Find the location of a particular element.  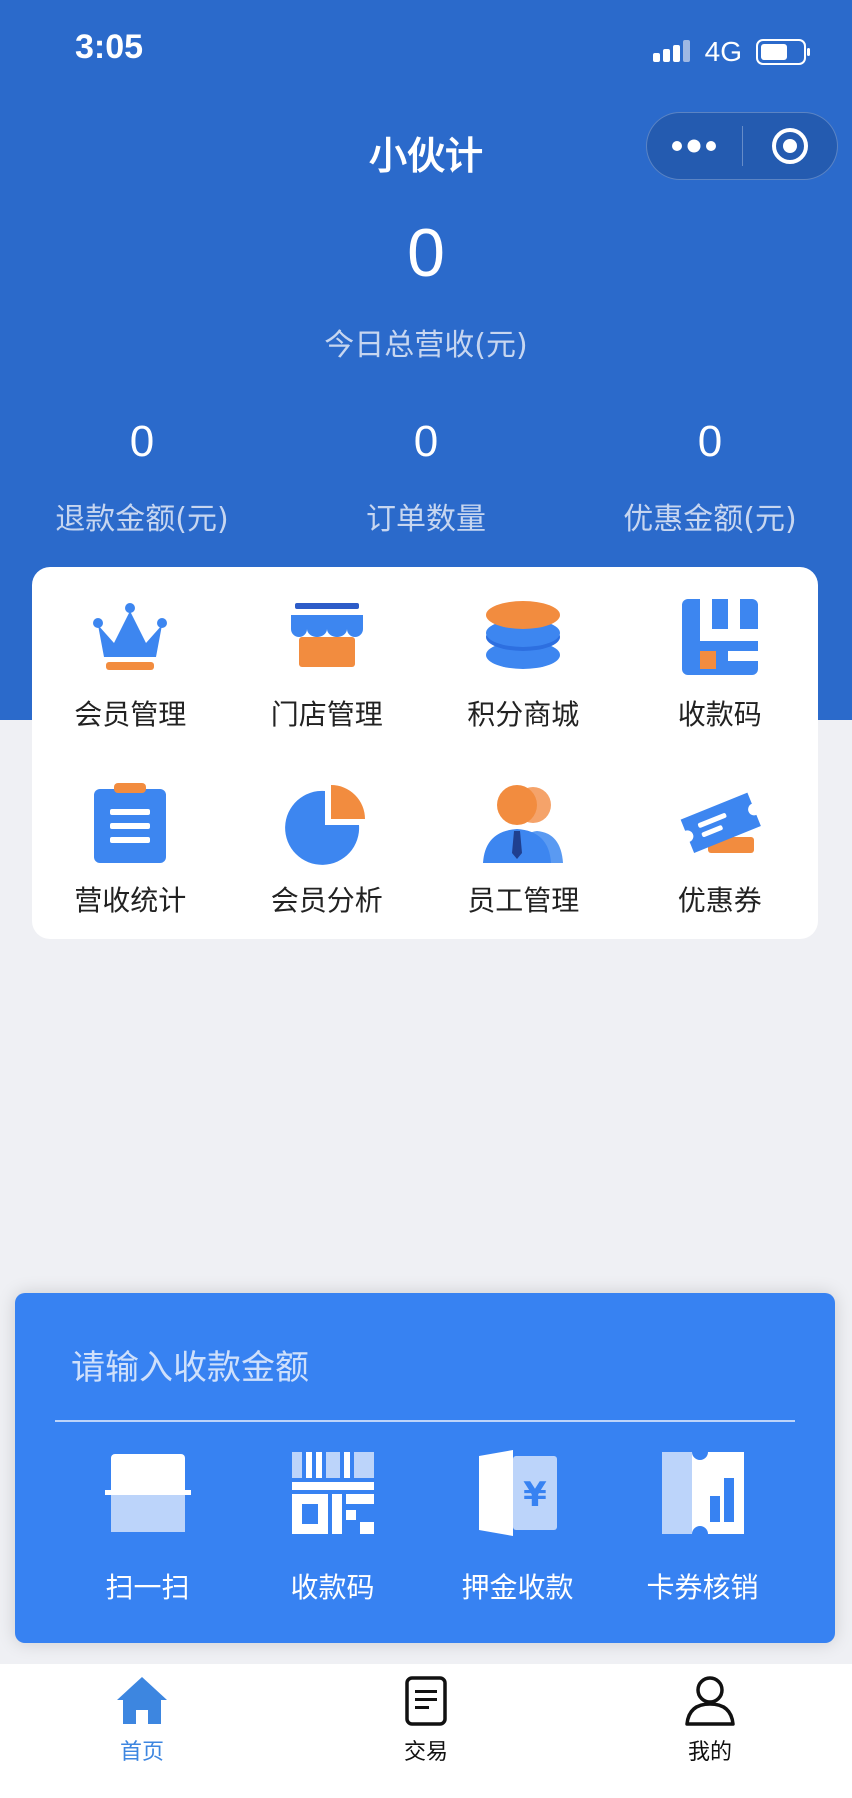

payment-code-icon is located at coordinates (720, 637).